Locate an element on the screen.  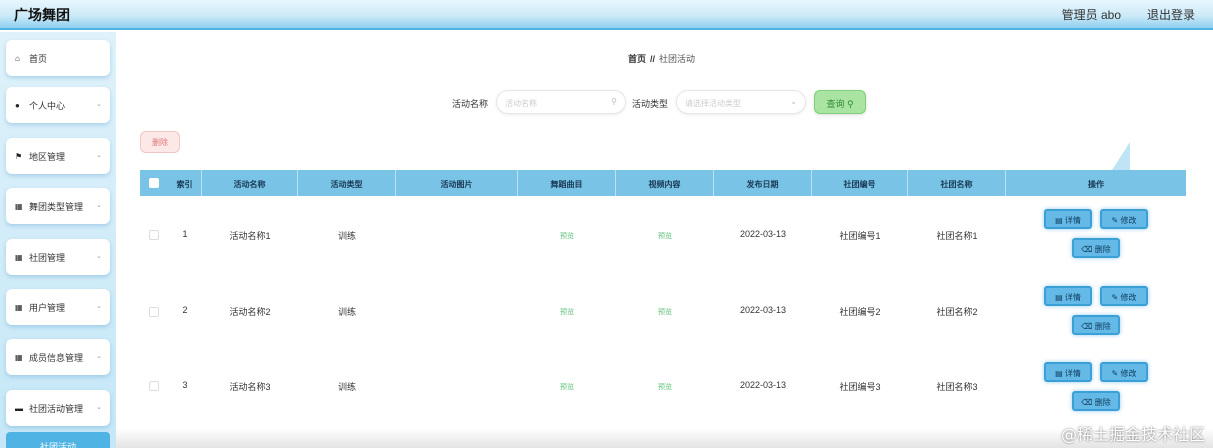
column-header-activity-name: 活动名称 is located at coordinates (250, 183).